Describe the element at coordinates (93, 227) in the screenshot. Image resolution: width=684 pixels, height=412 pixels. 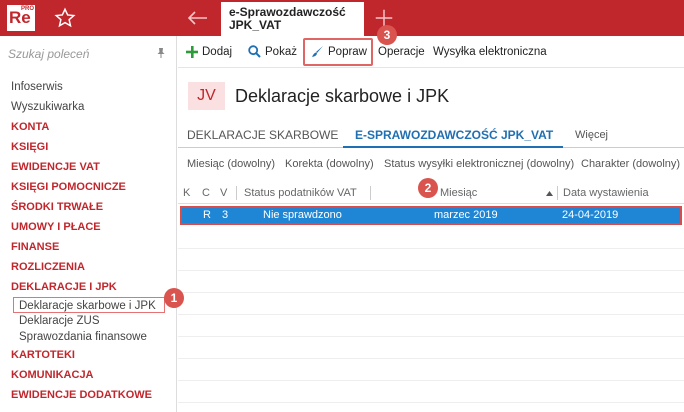
I see `sidebar-item-umowy-i-place: UMOWY I PŁACE` at that location.